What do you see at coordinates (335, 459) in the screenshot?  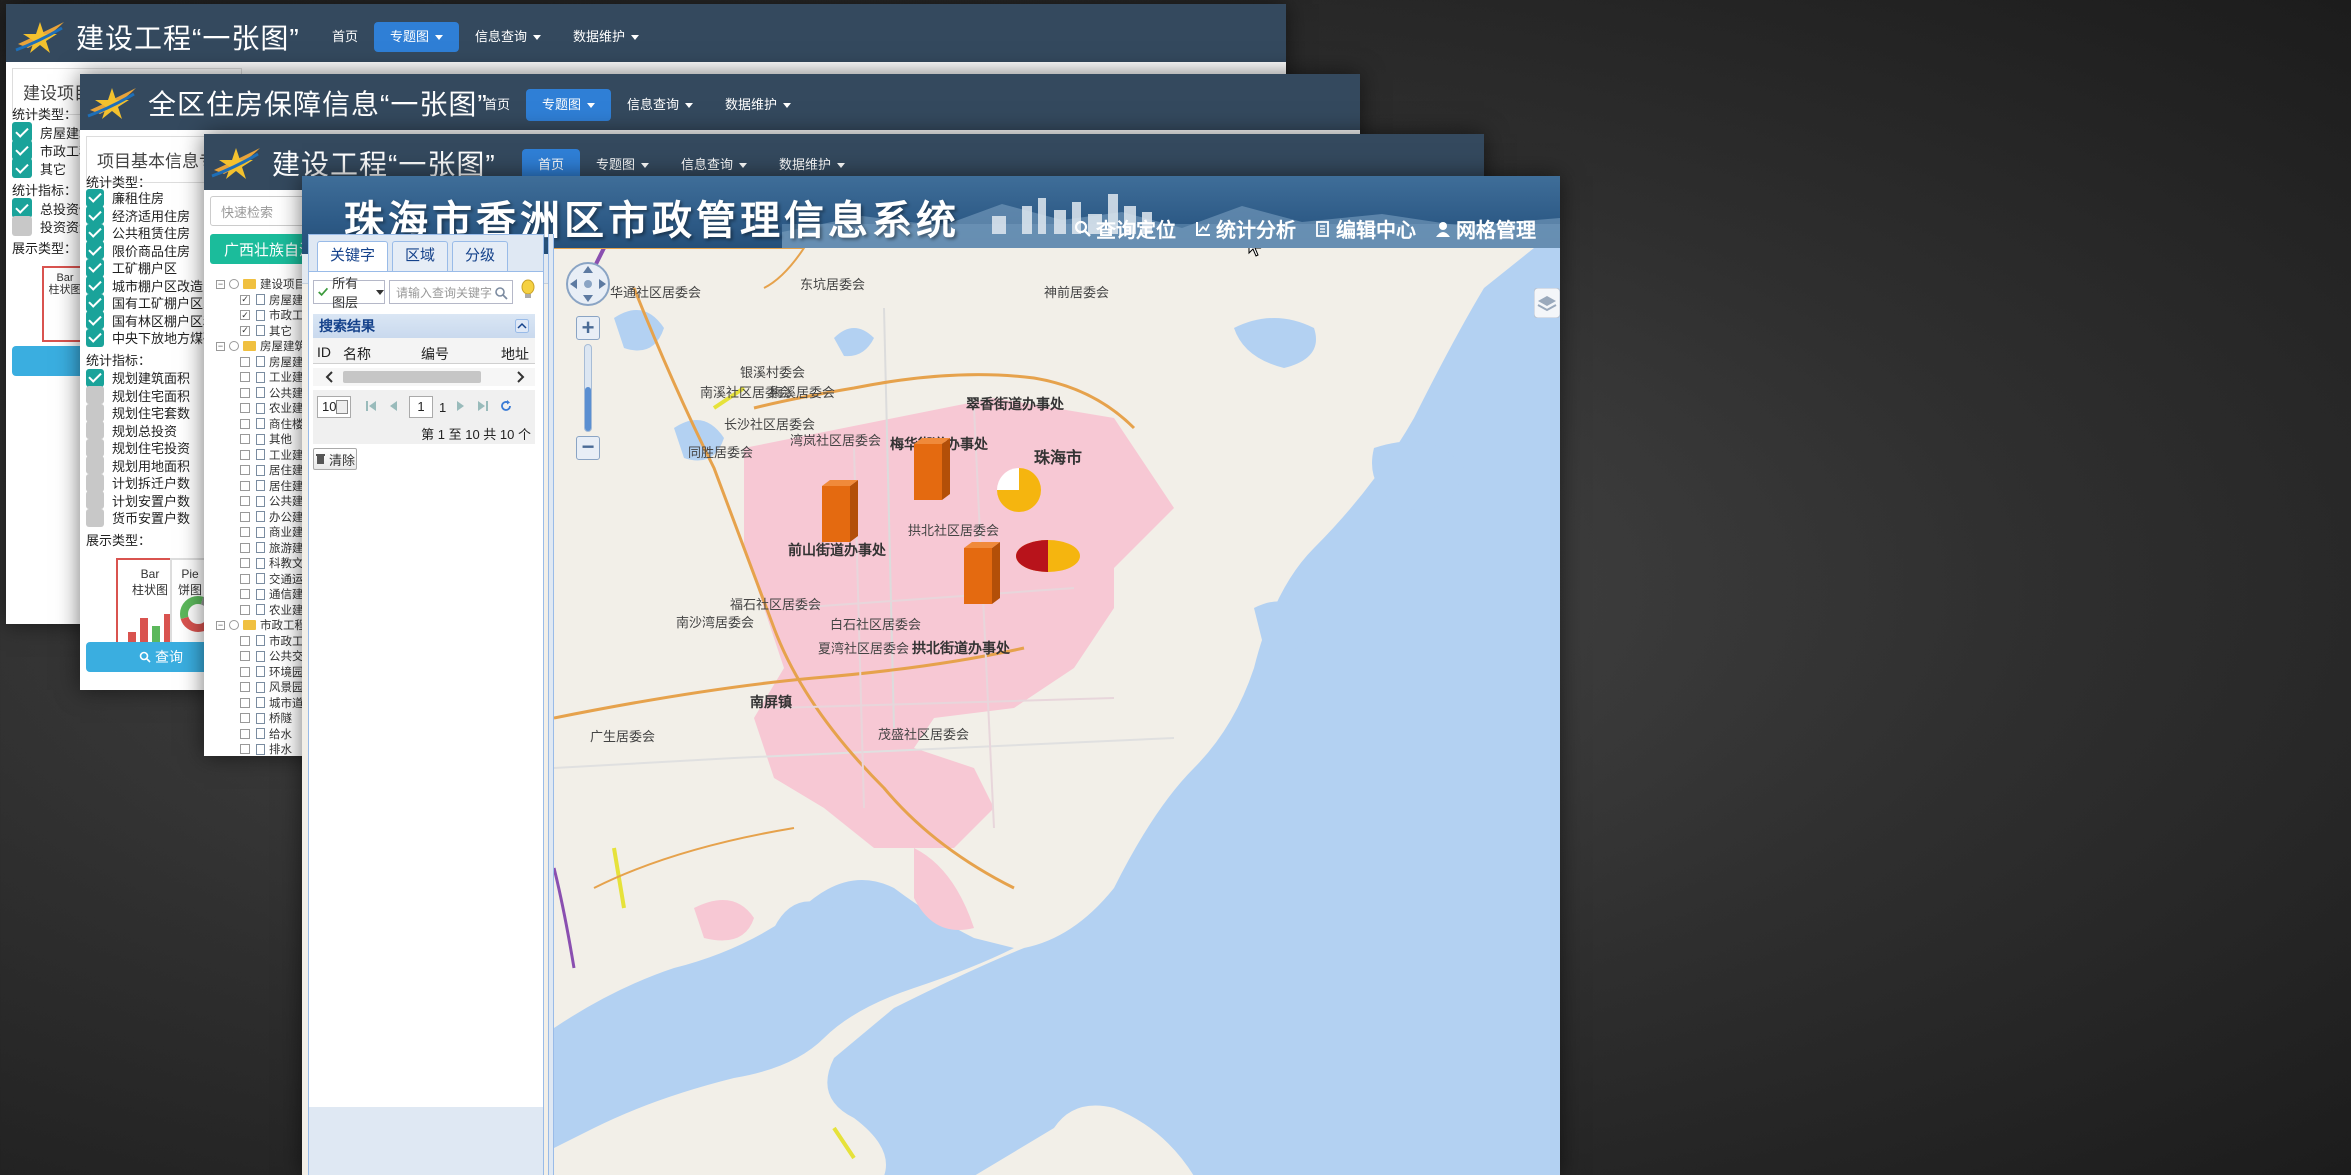 I see `clear-button: 清除` at bounding box center [335, 459].